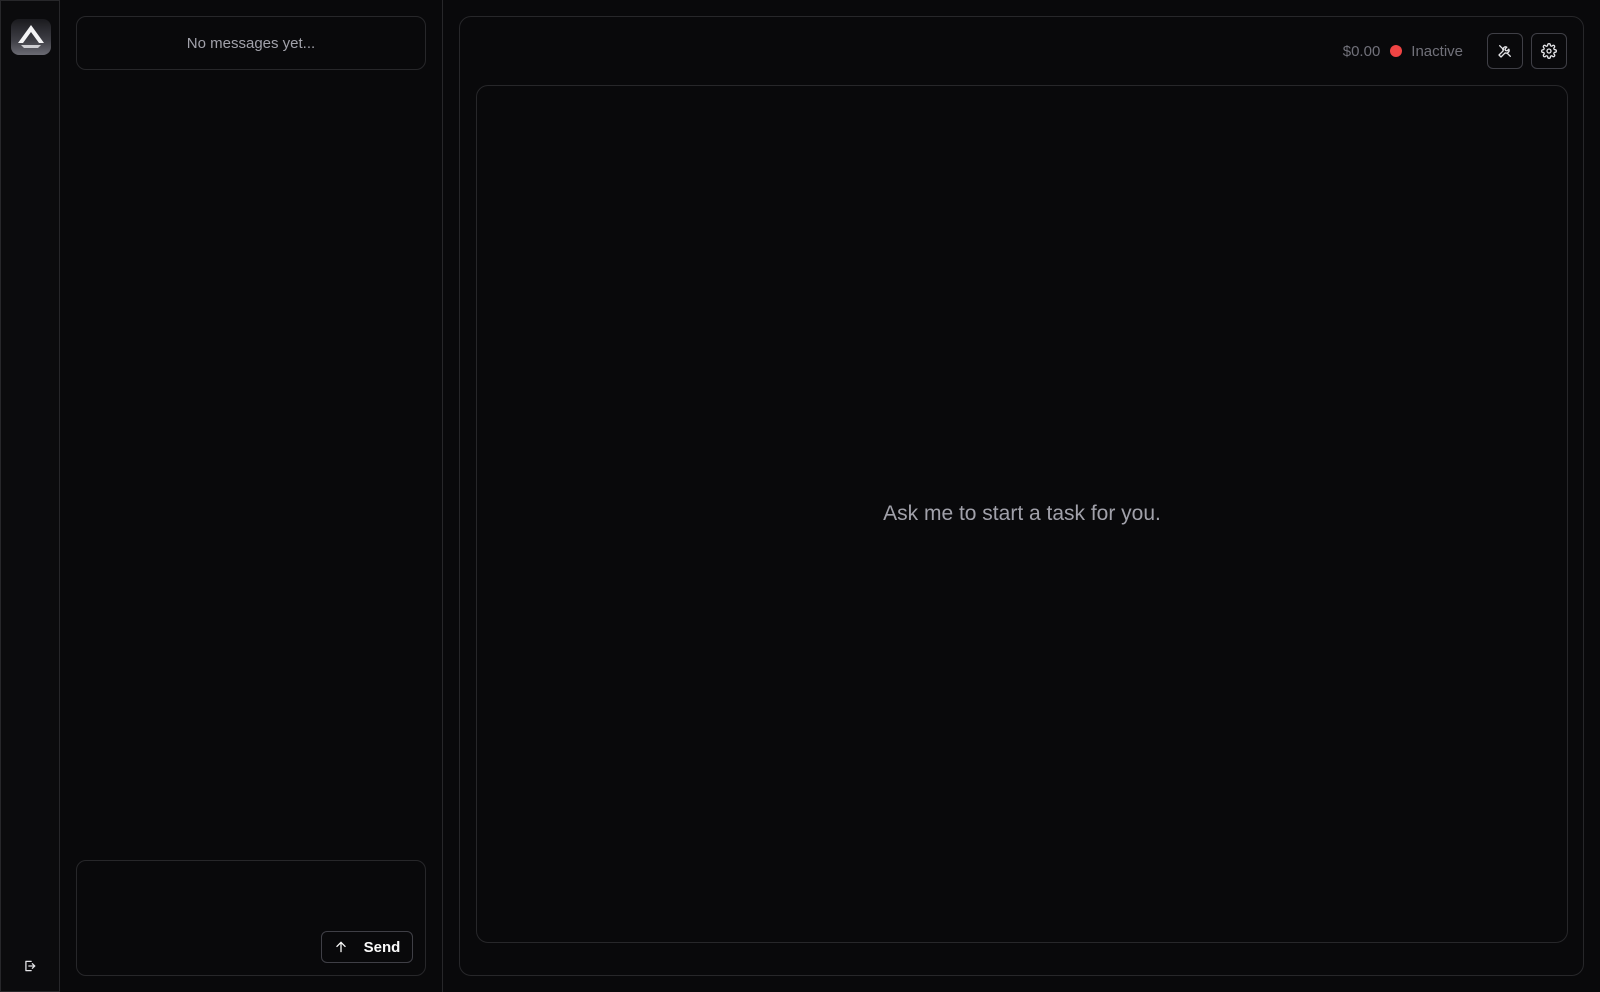  I want to click on settings-button, so click(1549, 51).